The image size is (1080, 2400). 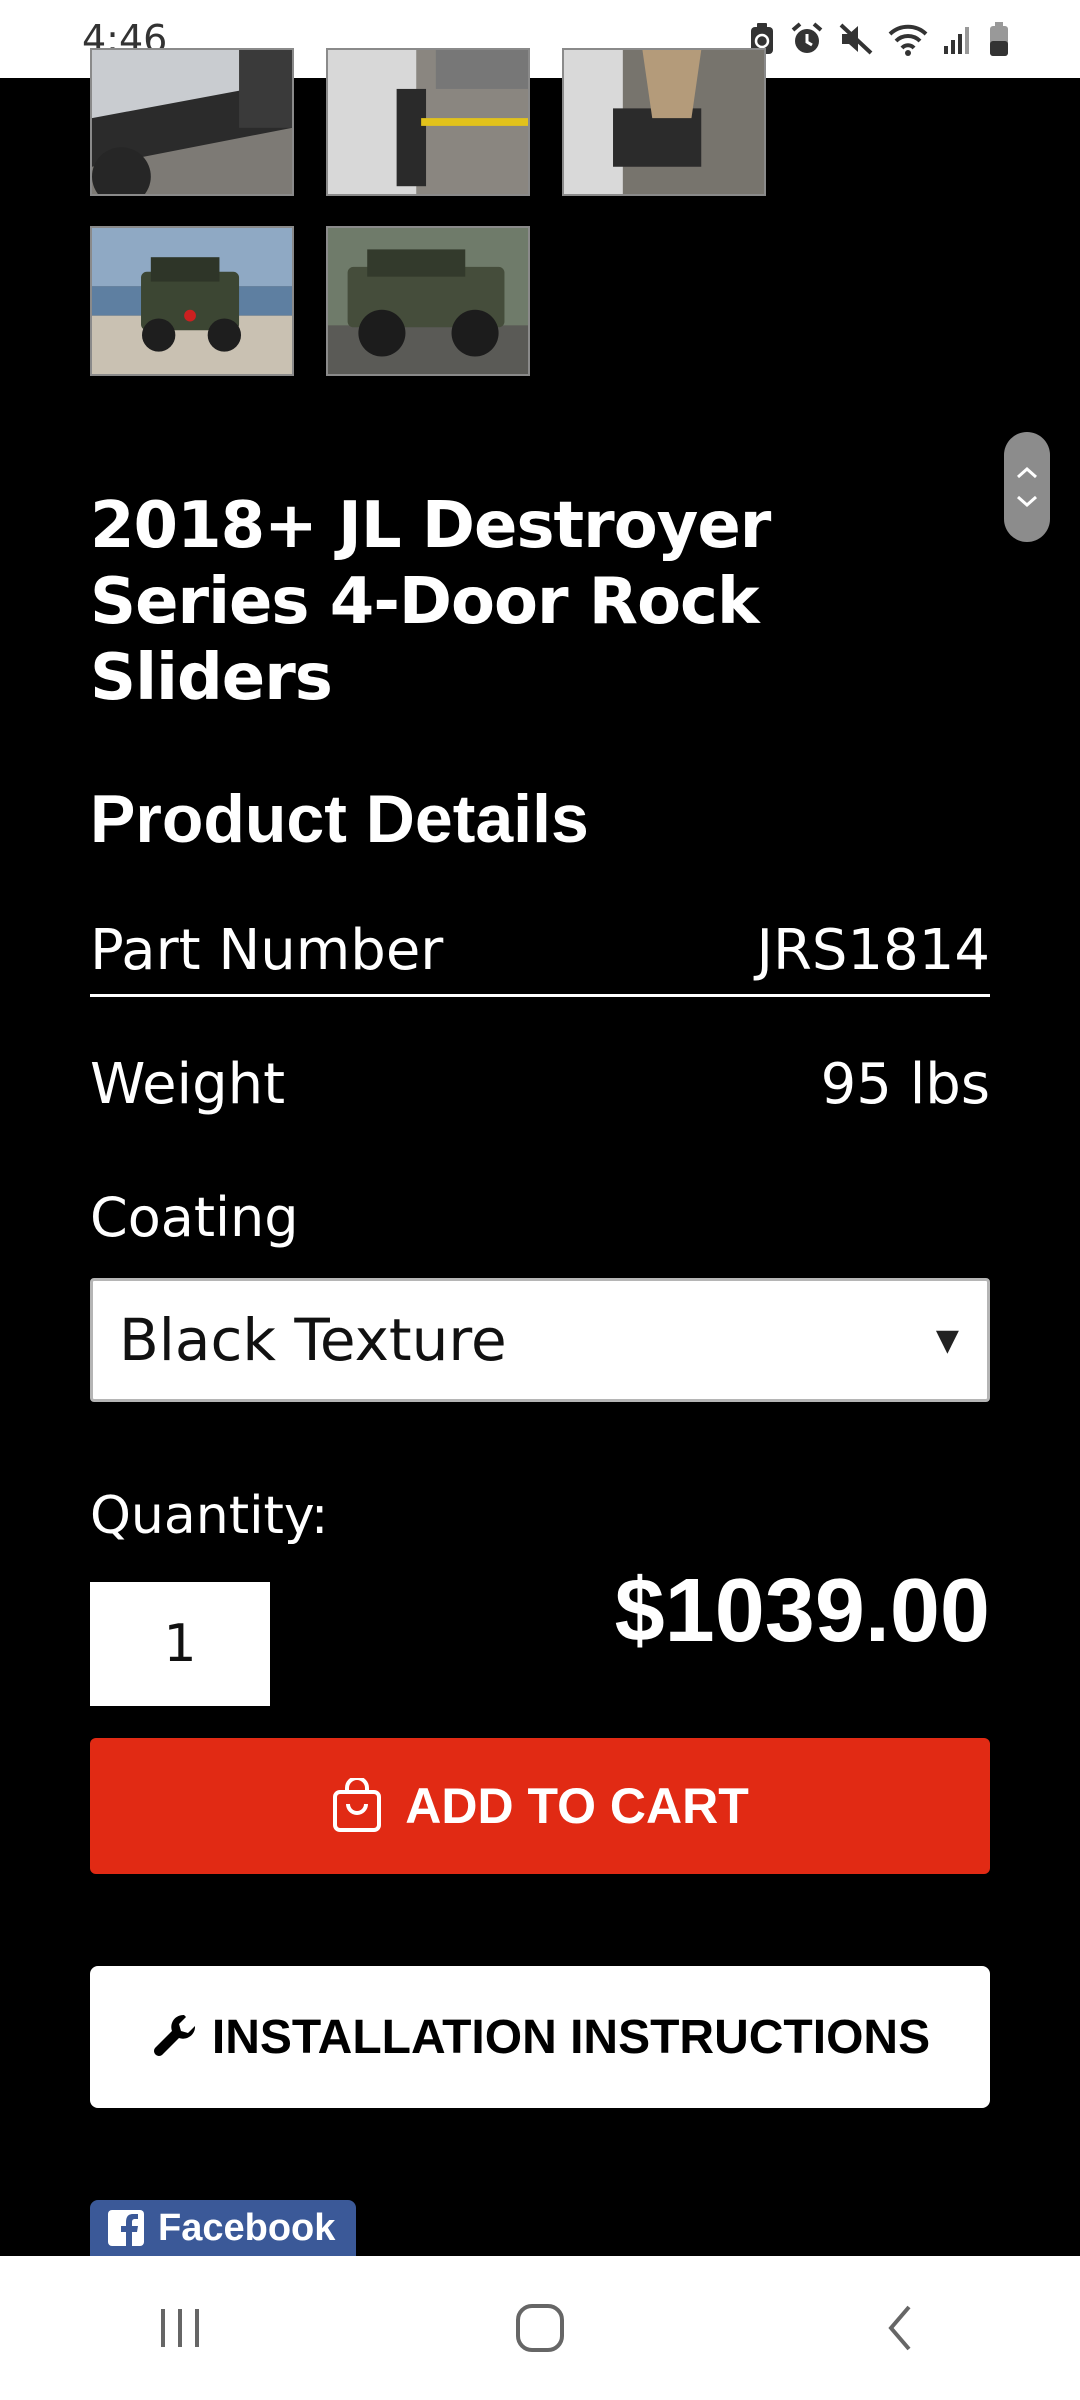 I want to click on recent-apps-button, so click(x=180, y=2328).